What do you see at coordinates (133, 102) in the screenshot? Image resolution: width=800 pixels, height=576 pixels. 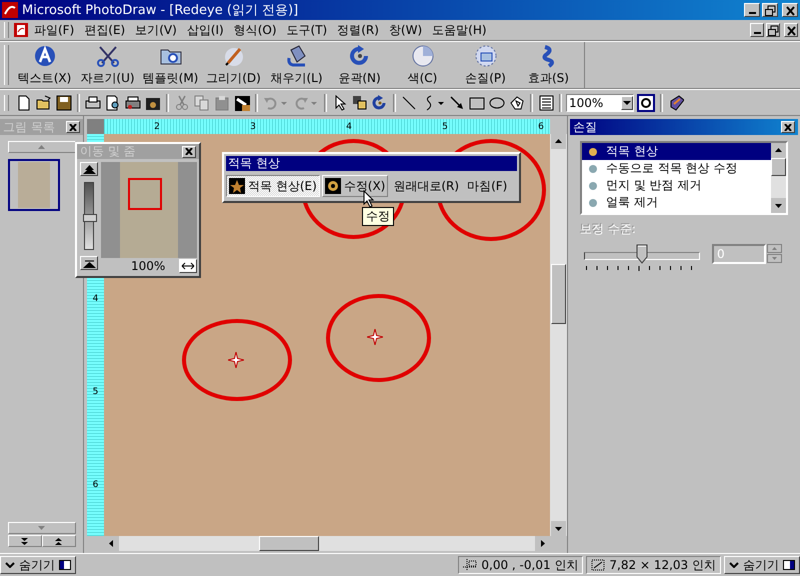 I see `scanner-icon` at bounding box center [133, 102].